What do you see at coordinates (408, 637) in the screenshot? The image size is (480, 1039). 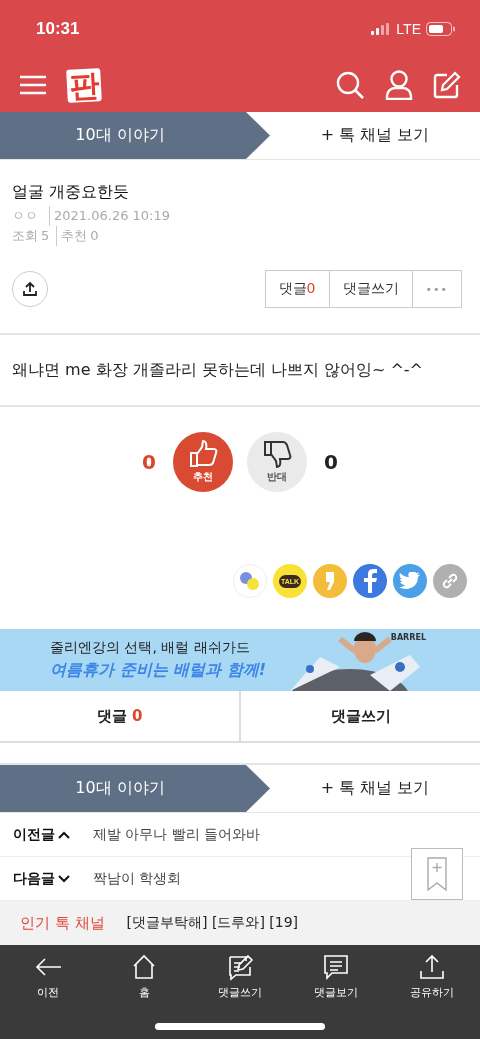 I see `brand-name: BARREL` at bounding box center [408, 637].